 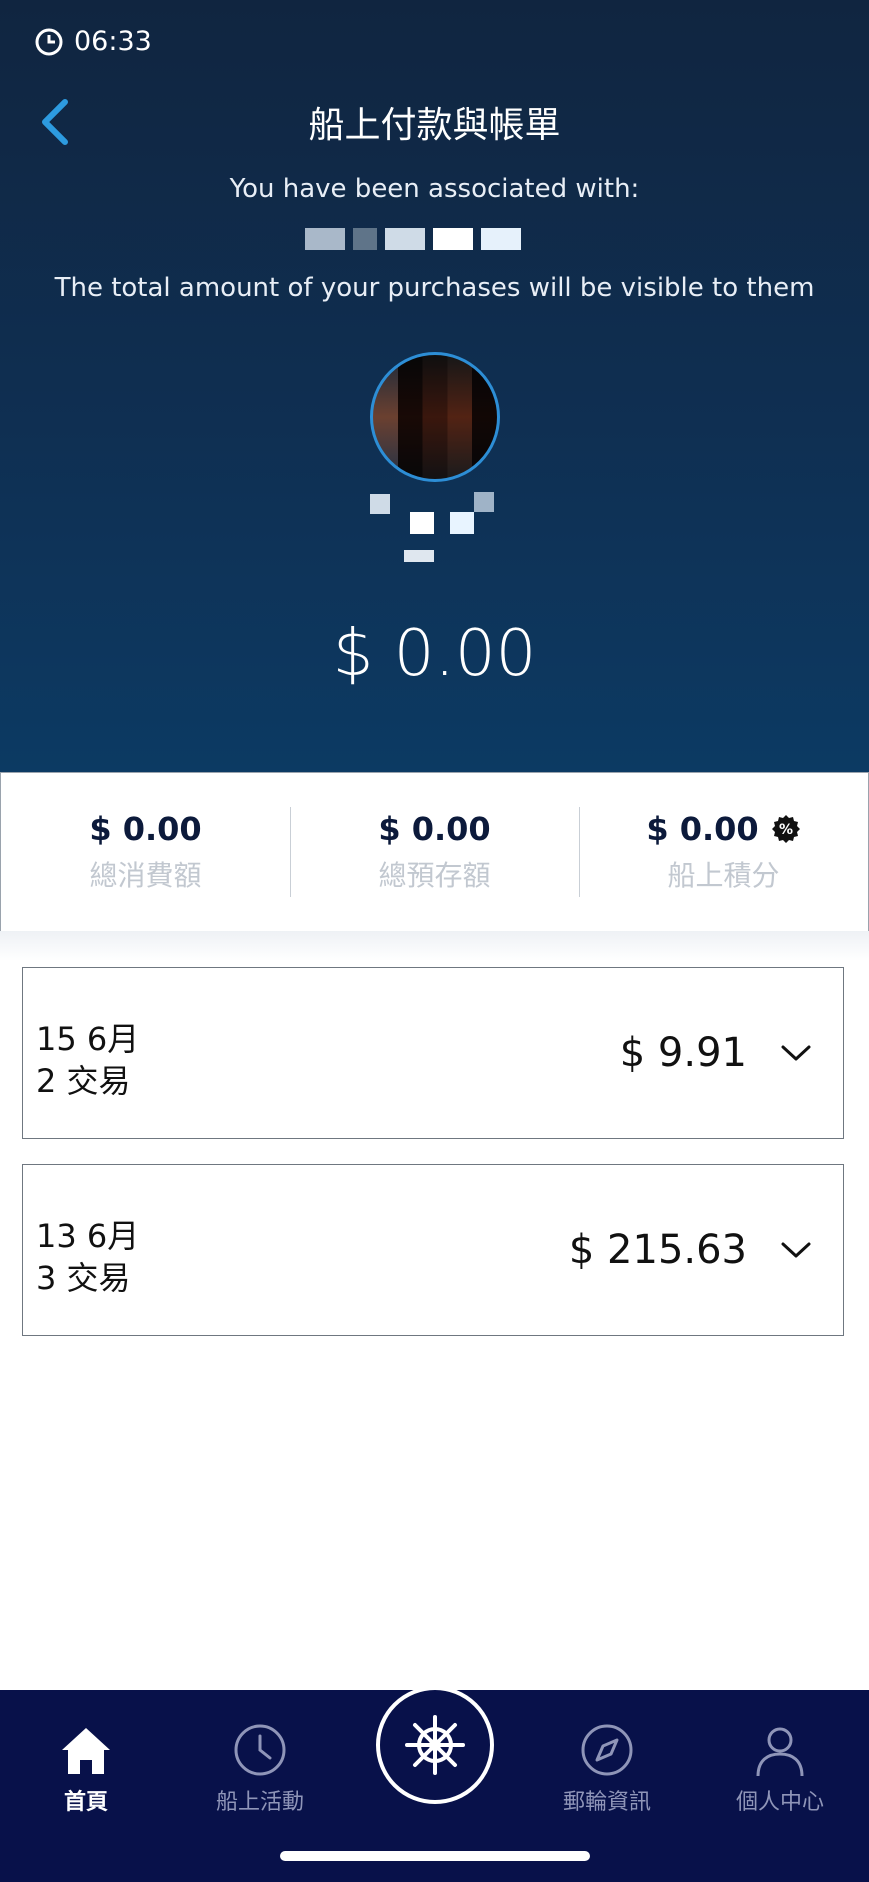 What do you see at coordinates (683, 1053) in the screenshot?
I see `day-amount: $ 9.91` at bounding box center [683, 1053].